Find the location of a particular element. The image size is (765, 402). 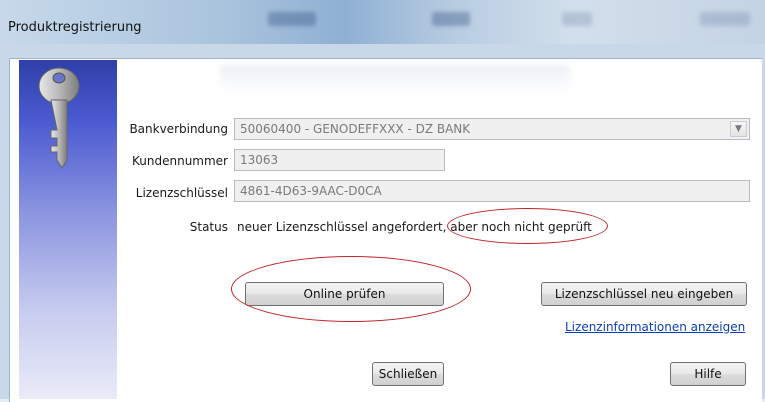

bank-label: Bankverbindung is located at coordinates (178, 129).